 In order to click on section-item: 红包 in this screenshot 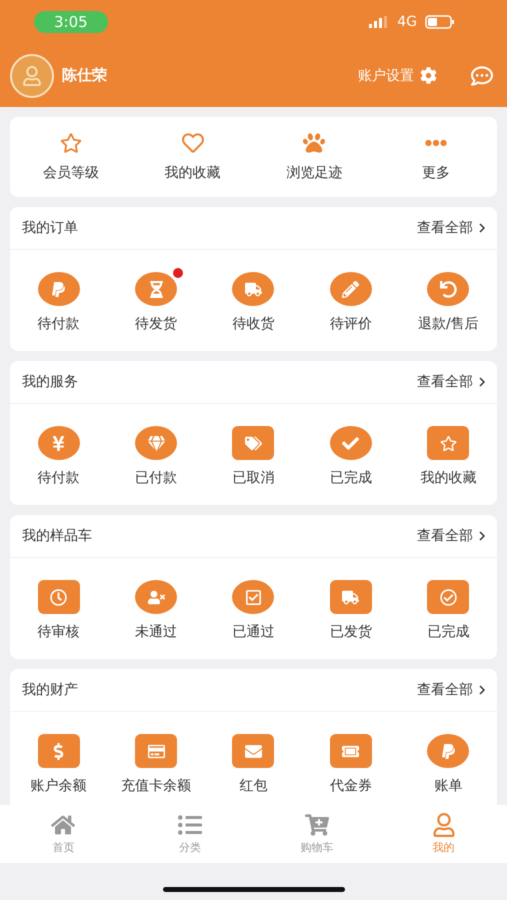, I will do `click(253, 764)`.